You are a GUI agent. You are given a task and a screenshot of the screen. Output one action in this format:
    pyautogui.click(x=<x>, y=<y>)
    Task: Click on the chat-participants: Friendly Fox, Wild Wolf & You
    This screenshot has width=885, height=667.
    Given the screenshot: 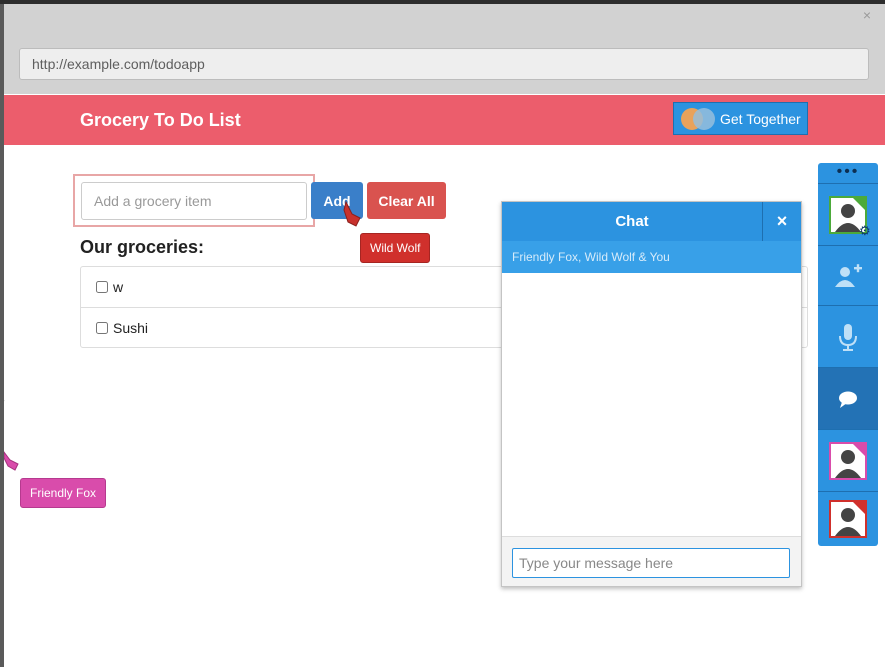 What is the action you would take?
    pyautogui.click(x=651, y=257)
    